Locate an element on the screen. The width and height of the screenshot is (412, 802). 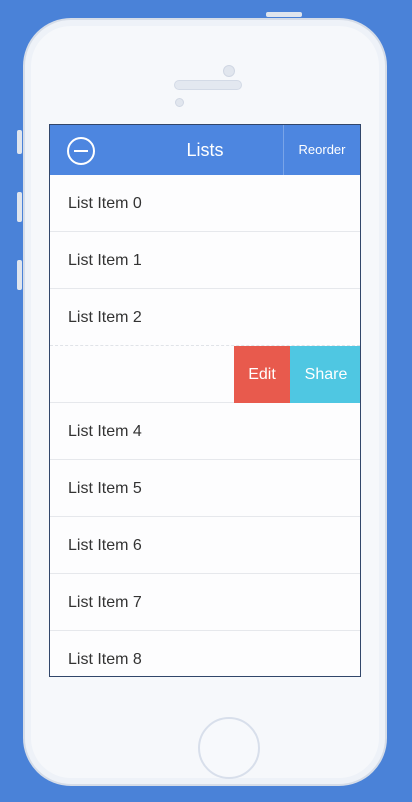
list-item: List Item 4 is located at coordinates (205, 431).